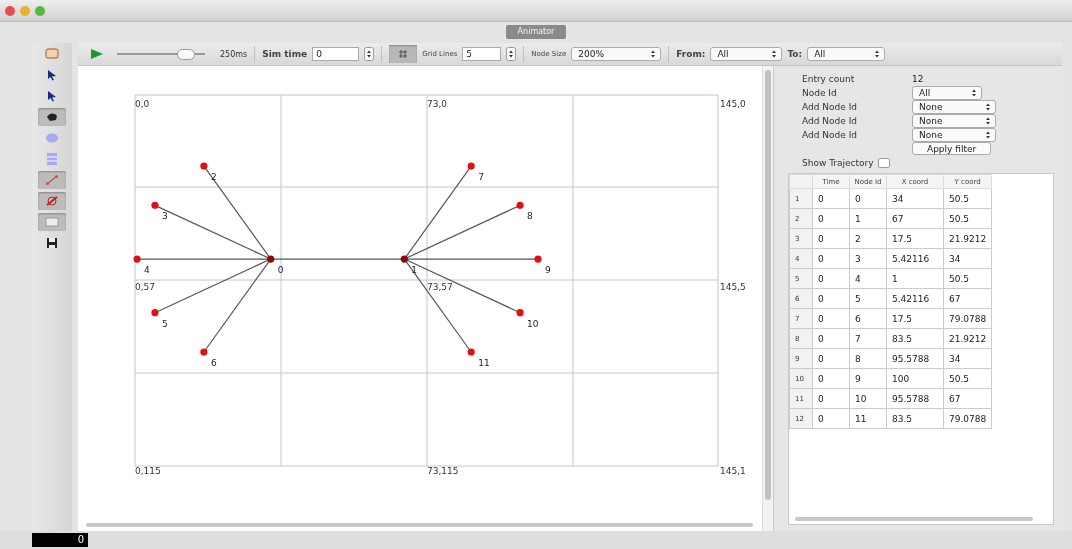  I want to click on coordinate-label: 73,115, so click(443, 471).